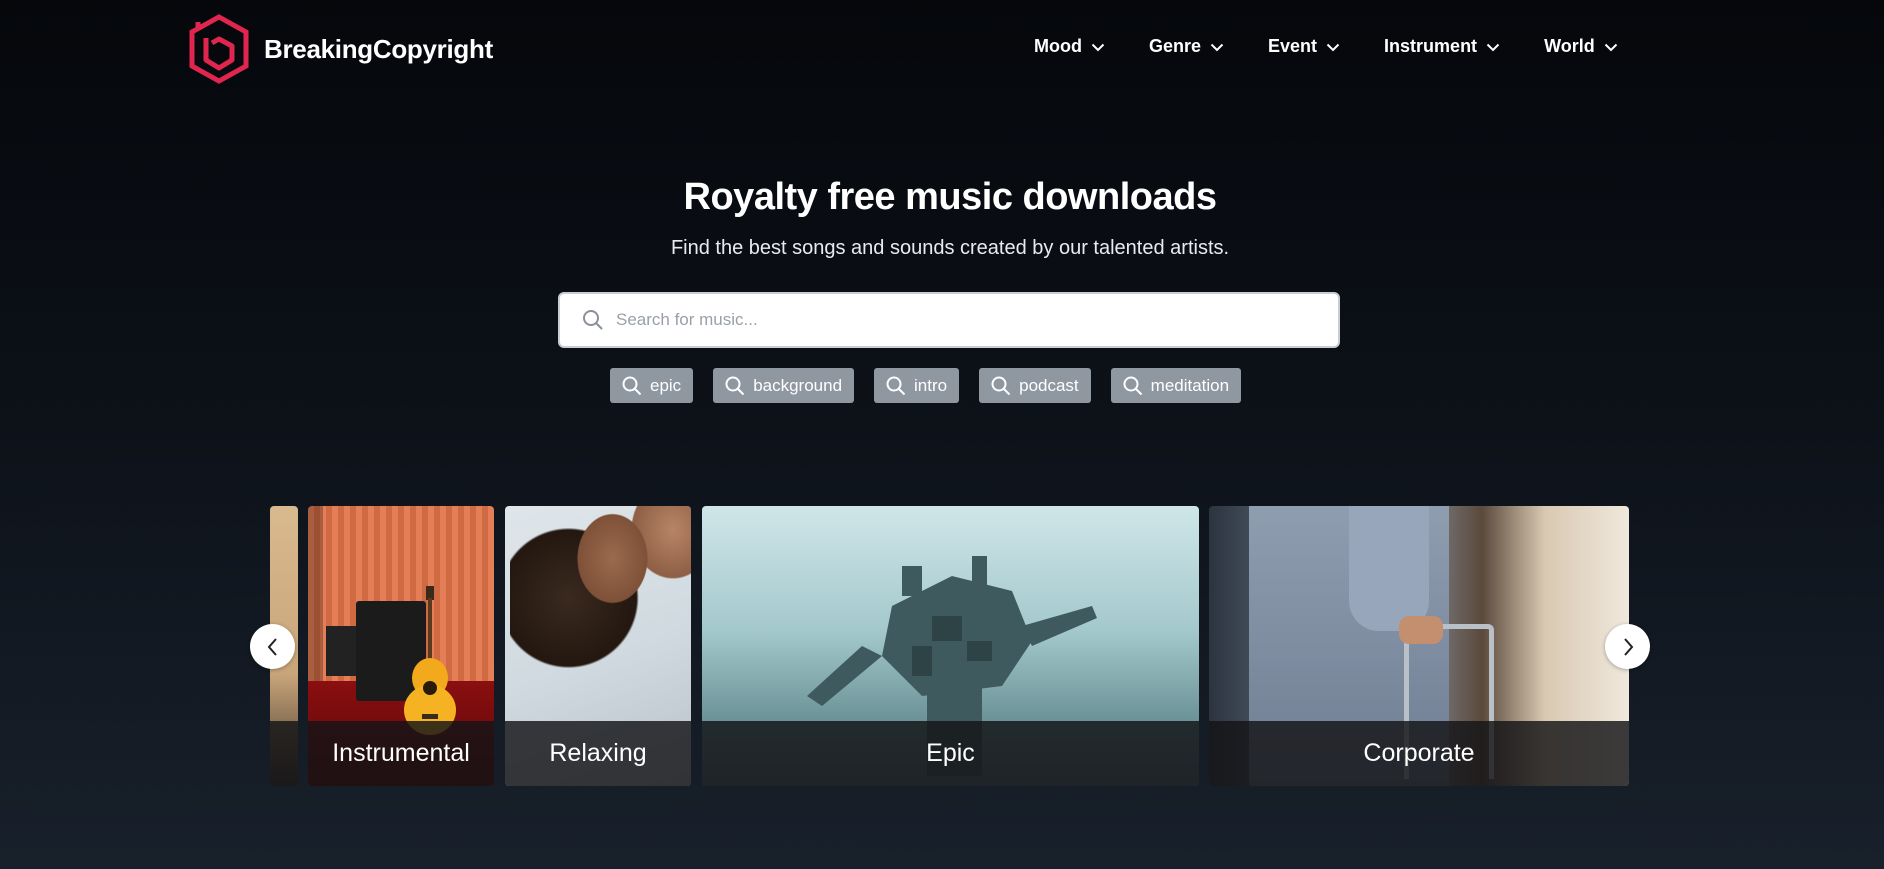 The image size is (1884, 869). I want to click on tag-label: intro, so click(931, 385).